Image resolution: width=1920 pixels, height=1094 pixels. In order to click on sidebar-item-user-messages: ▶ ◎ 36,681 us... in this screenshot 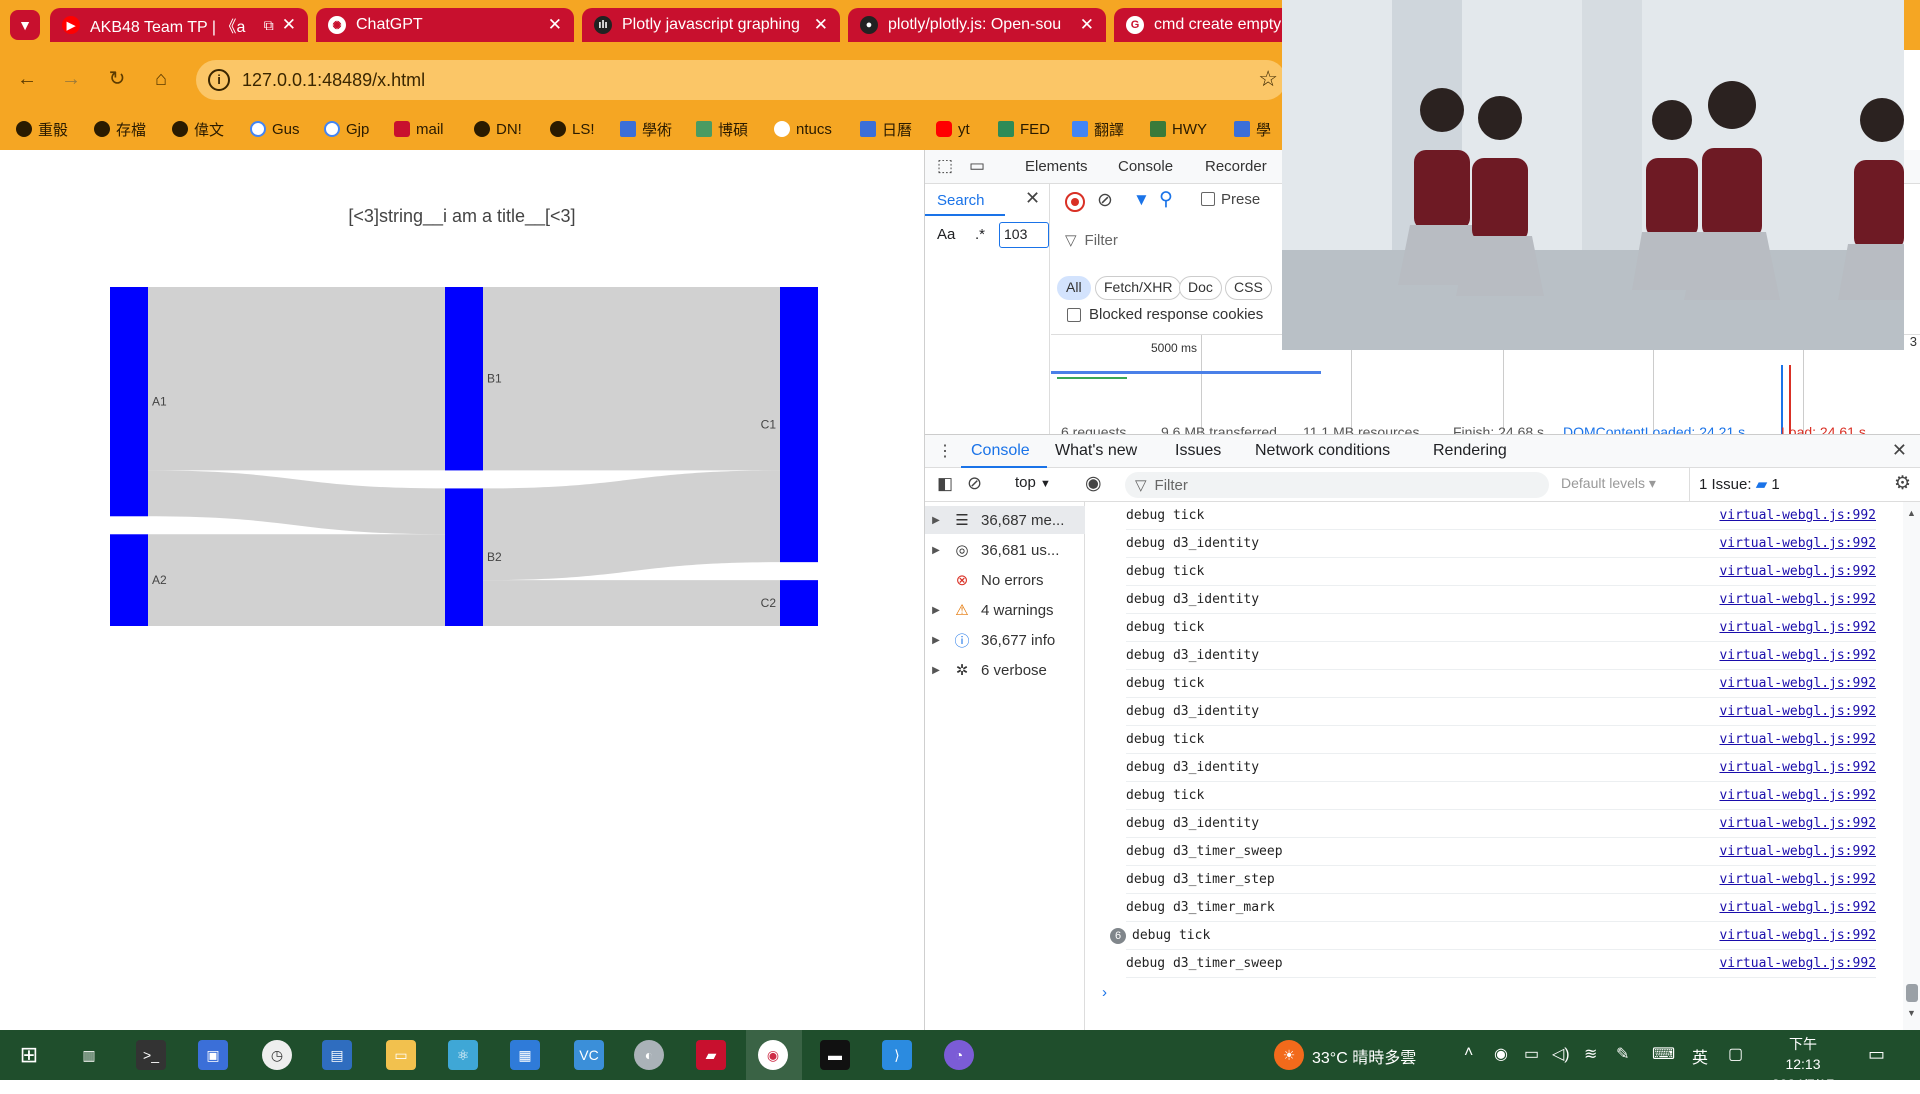, I will do `click(1005, 550)`.